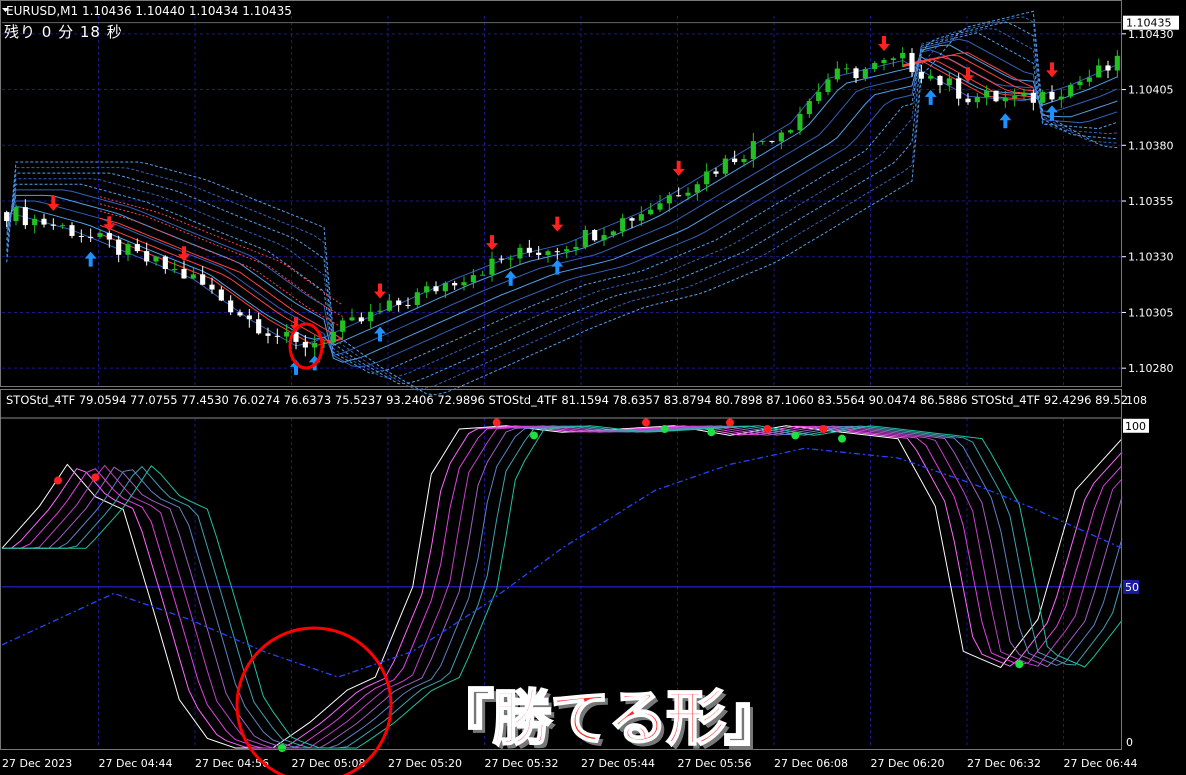 This screenshot has height=775, width=1186. What do you see at coordinates (63, 32) in the screenshot?
I see `bar-countdown: 残り 0 分 18 秒` at bounding box center [63, 32].